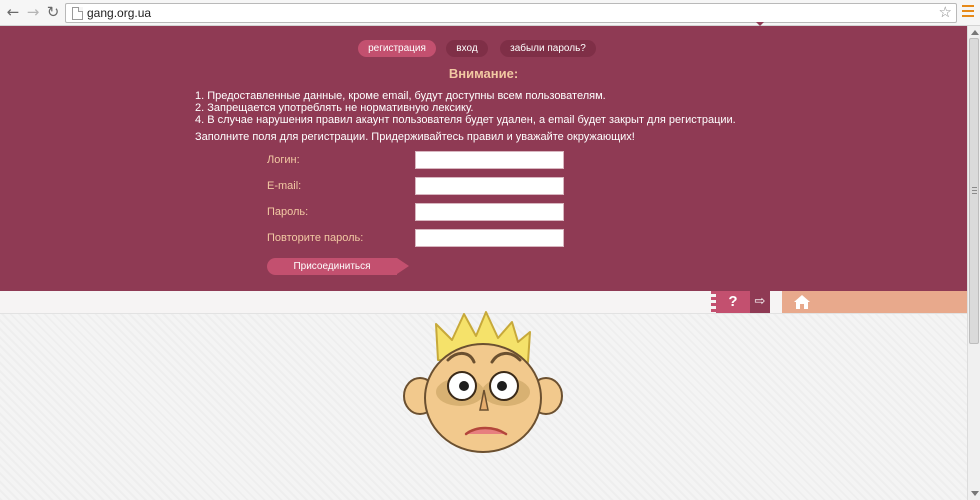 The image size is (980, 500). Describe the element at coordinates (397, 48) in the screenshot. I see `tab-registration: регистрация` at that location.